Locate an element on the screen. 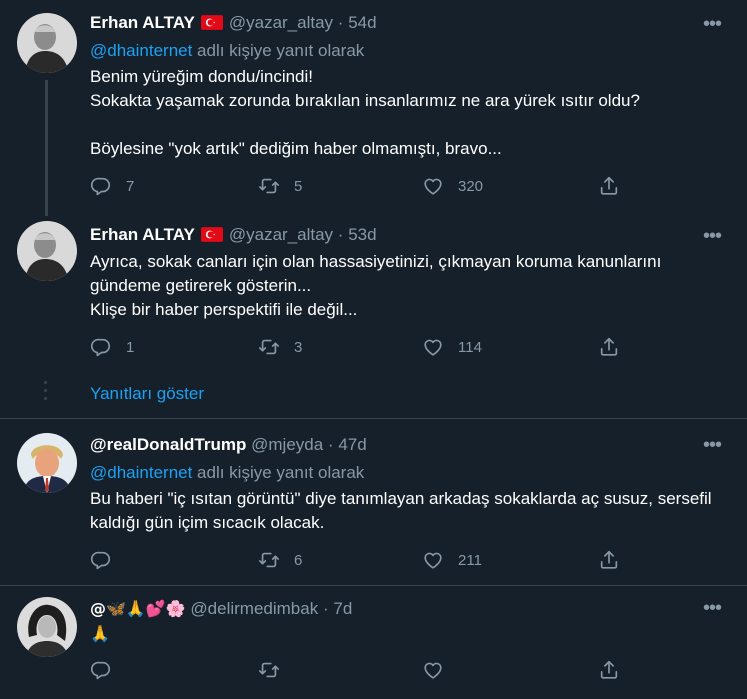 The image size is (747, 699). reply-count: 1 is located at coordinates (130, 347).